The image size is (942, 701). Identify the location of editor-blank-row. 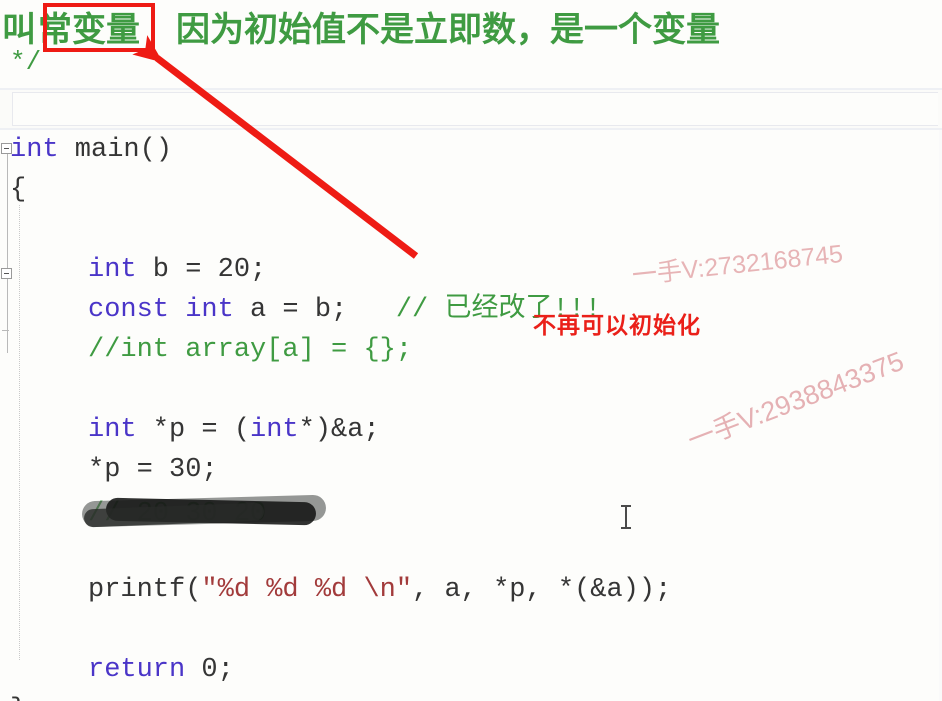
(471, 109).